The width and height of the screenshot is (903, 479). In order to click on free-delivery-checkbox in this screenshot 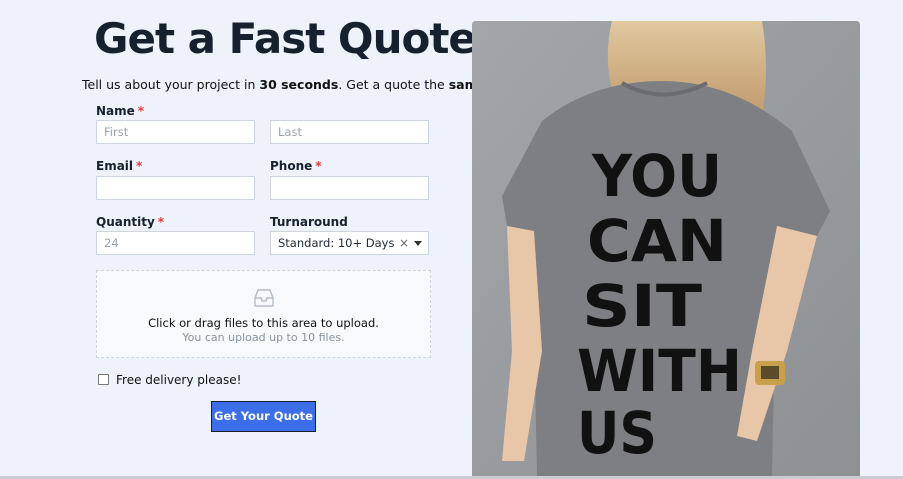, I will do `click(103, 379)`.